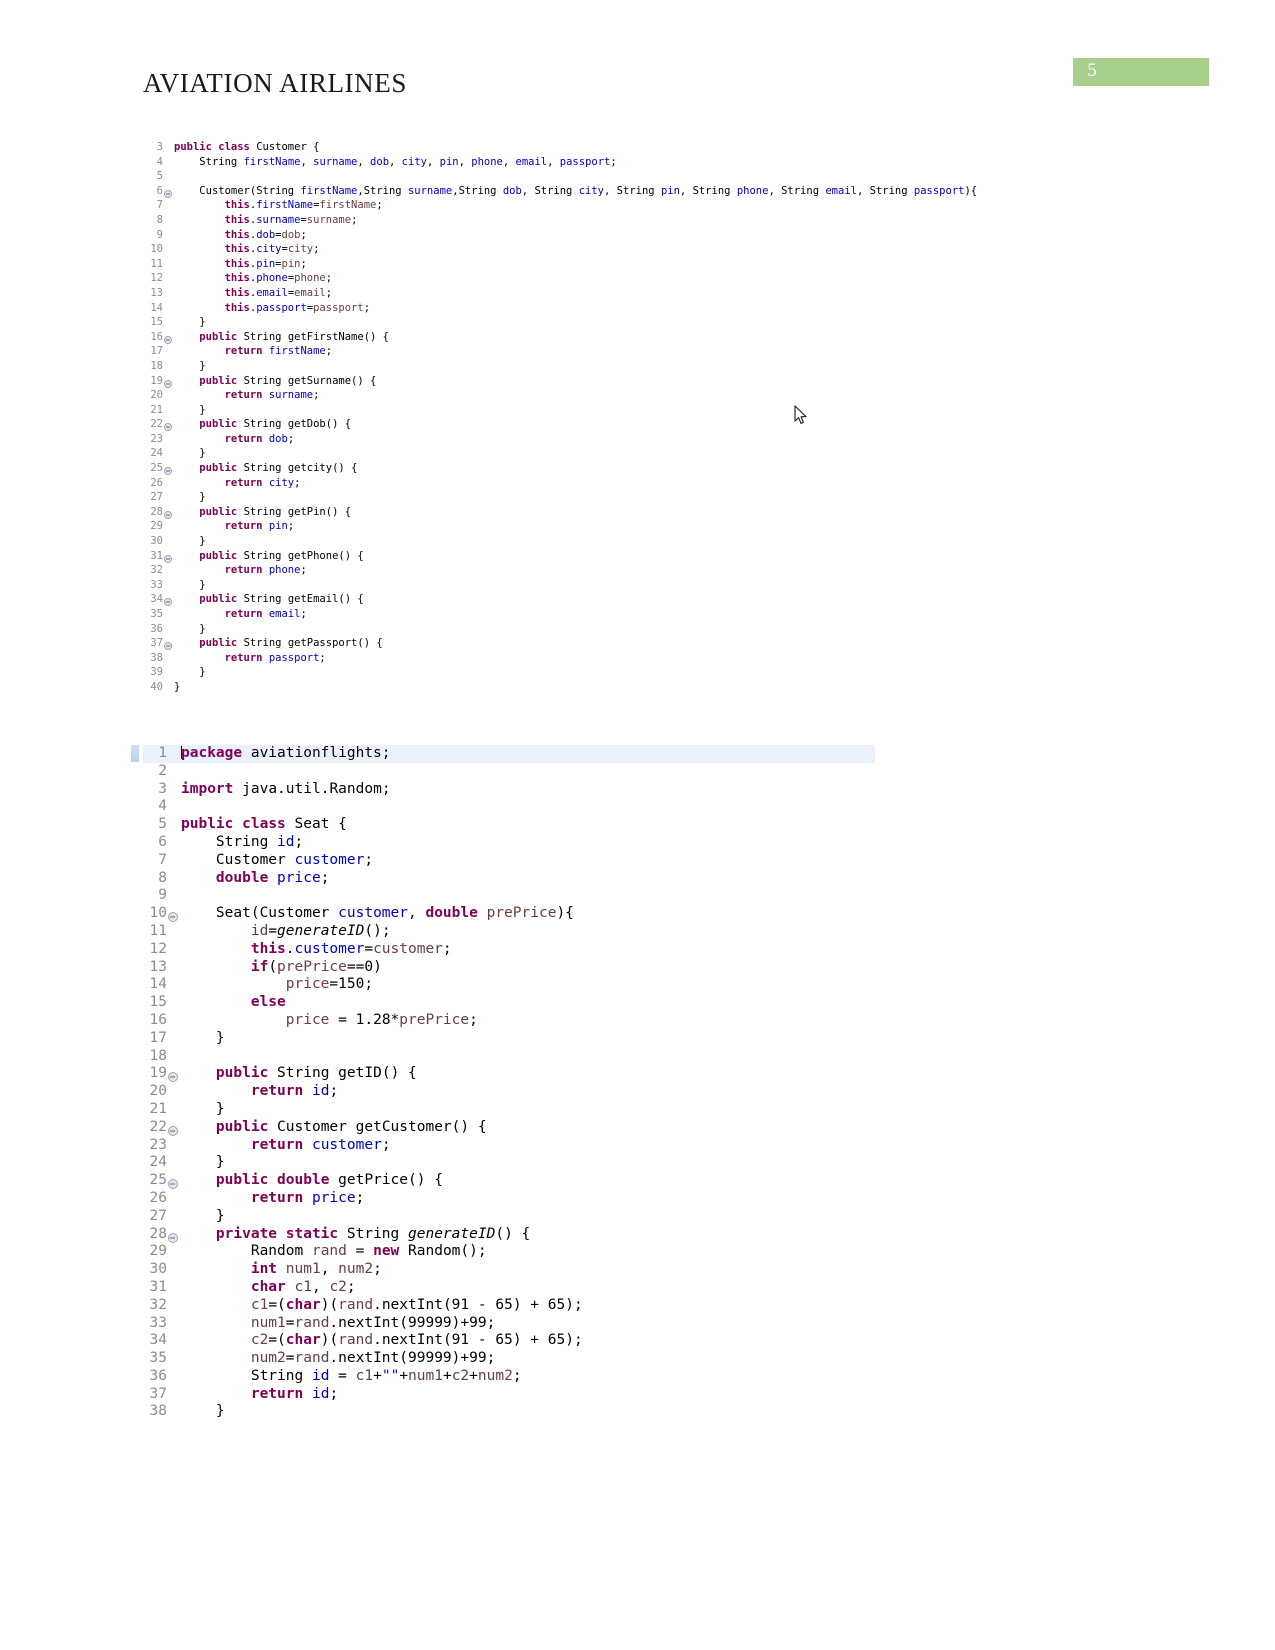 This screenshot has height=1650, width=1275. What do you see at coordinates (509, 1288) in the screenshot?
I see `code-line: 31 char c1, c2;` at bounding box center [509, 1288].